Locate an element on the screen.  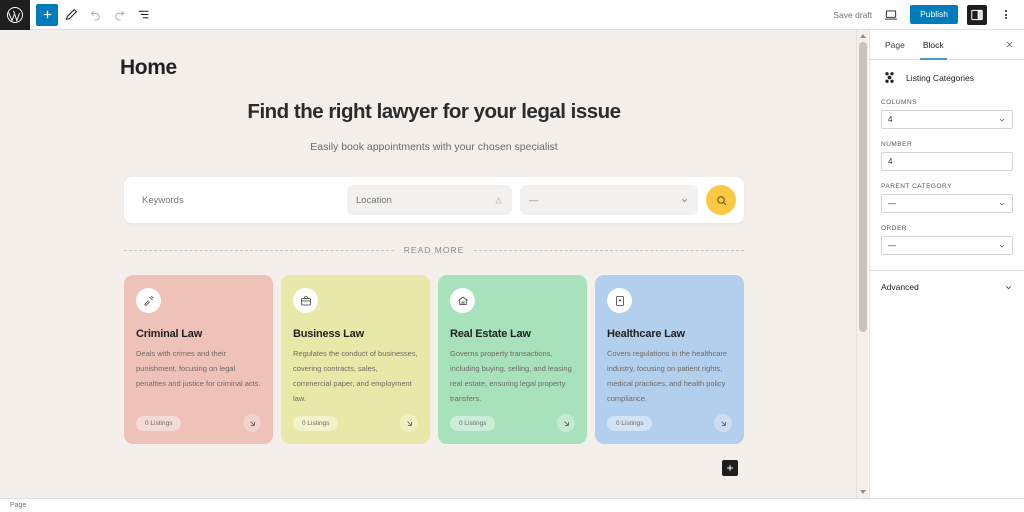
page-title: Home is located at coordinates (494, 68).